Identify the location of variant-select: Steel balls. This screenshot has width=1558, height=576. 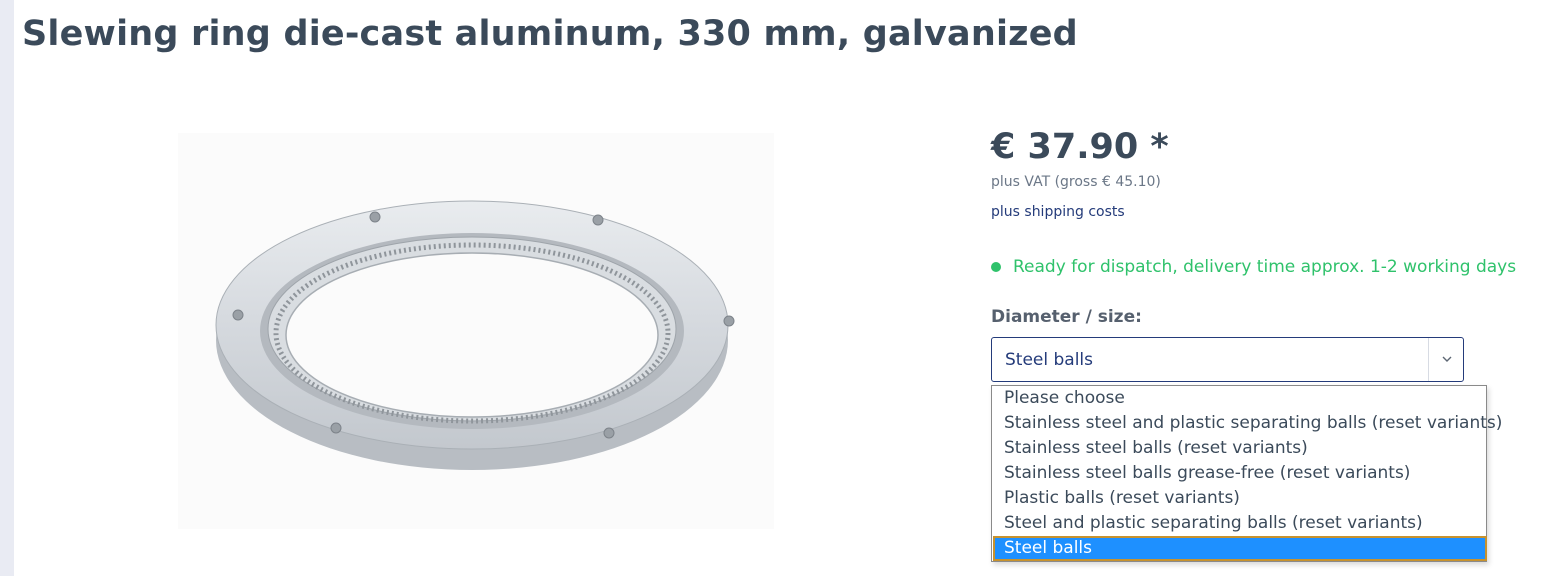
(1227, 359).